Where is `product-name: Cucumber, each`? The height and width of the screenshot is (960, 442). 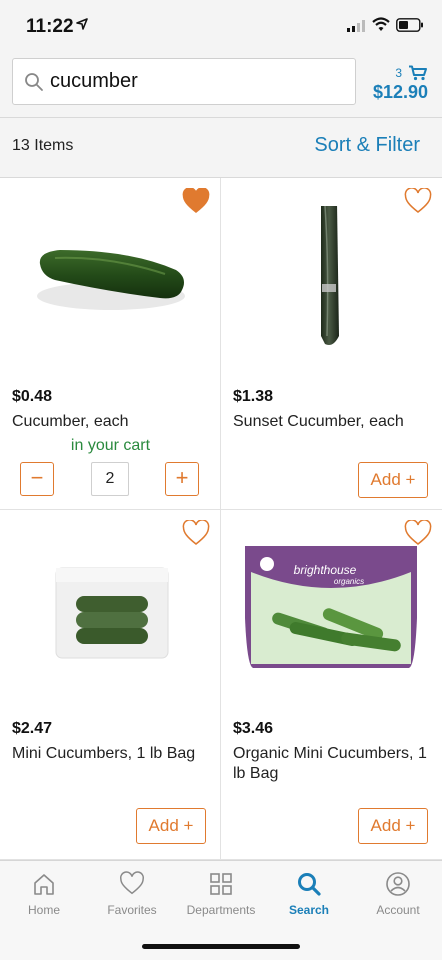 product-name: Cucumber, each is located at coordinates (70, 421).